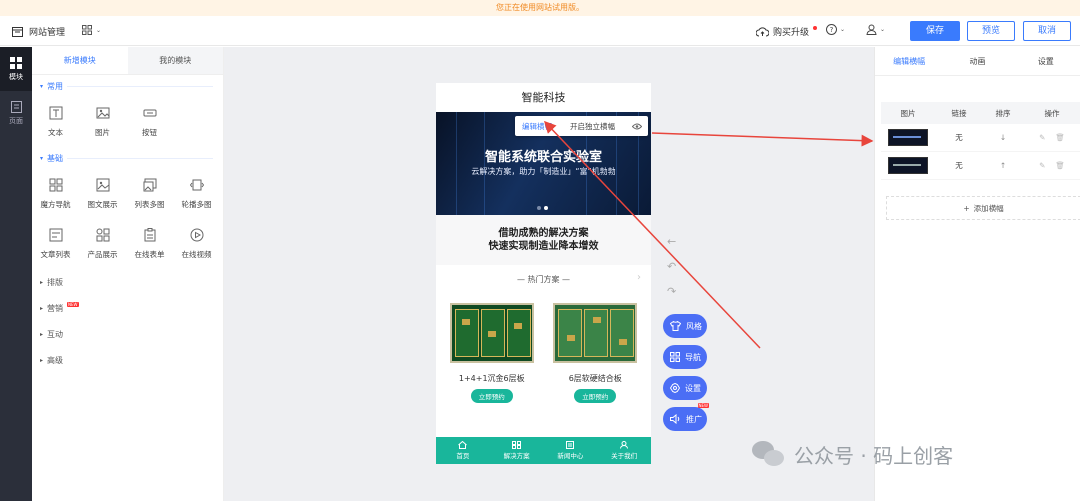 Image resolution: width=1080 pixels, height=501 pixels. I want to click on tile-image-text: 图文展示, so click(102, 194).